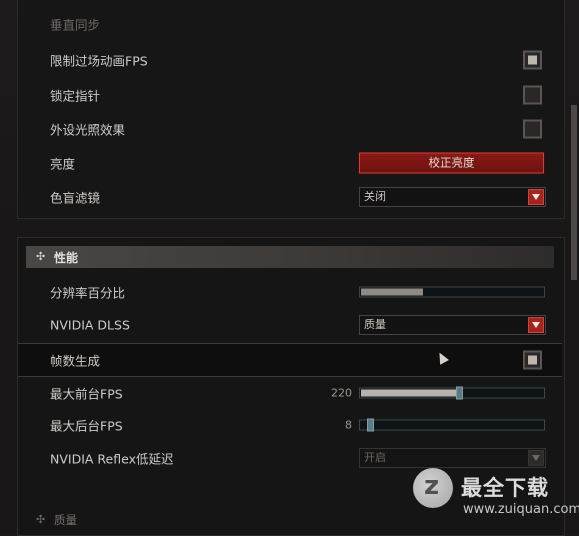  What do you see at coordinates (75, 96) in the screenshot?
I see `setting-label: 锁定指针` at bounding box center [75, 96].